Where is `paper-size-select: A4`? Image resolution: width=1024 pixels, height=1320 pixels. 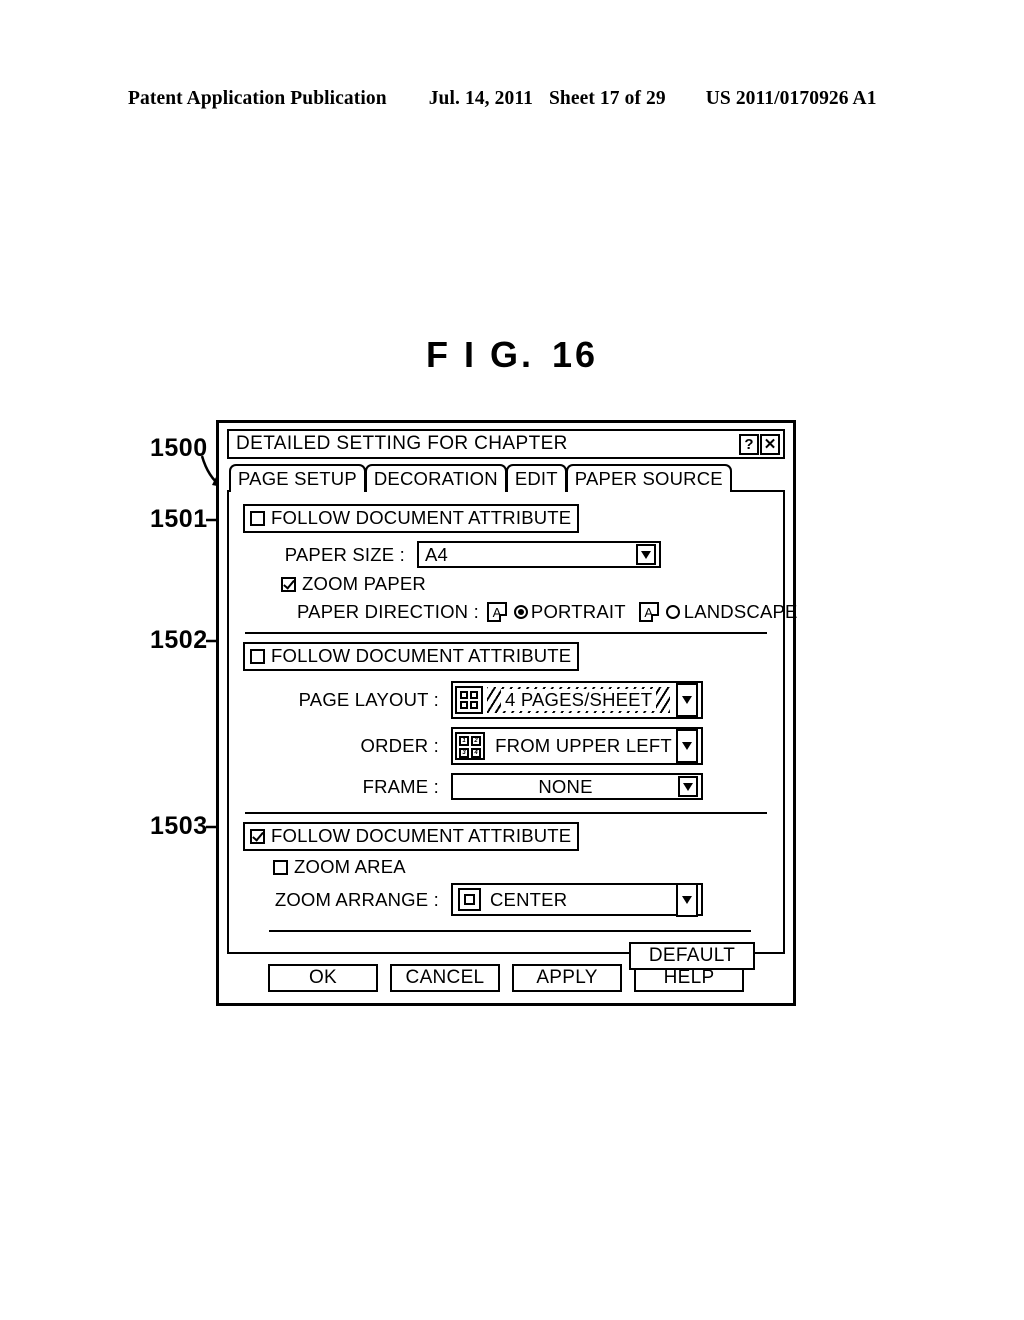
paper-size-select: A4 is located at coordinates (539, 554).